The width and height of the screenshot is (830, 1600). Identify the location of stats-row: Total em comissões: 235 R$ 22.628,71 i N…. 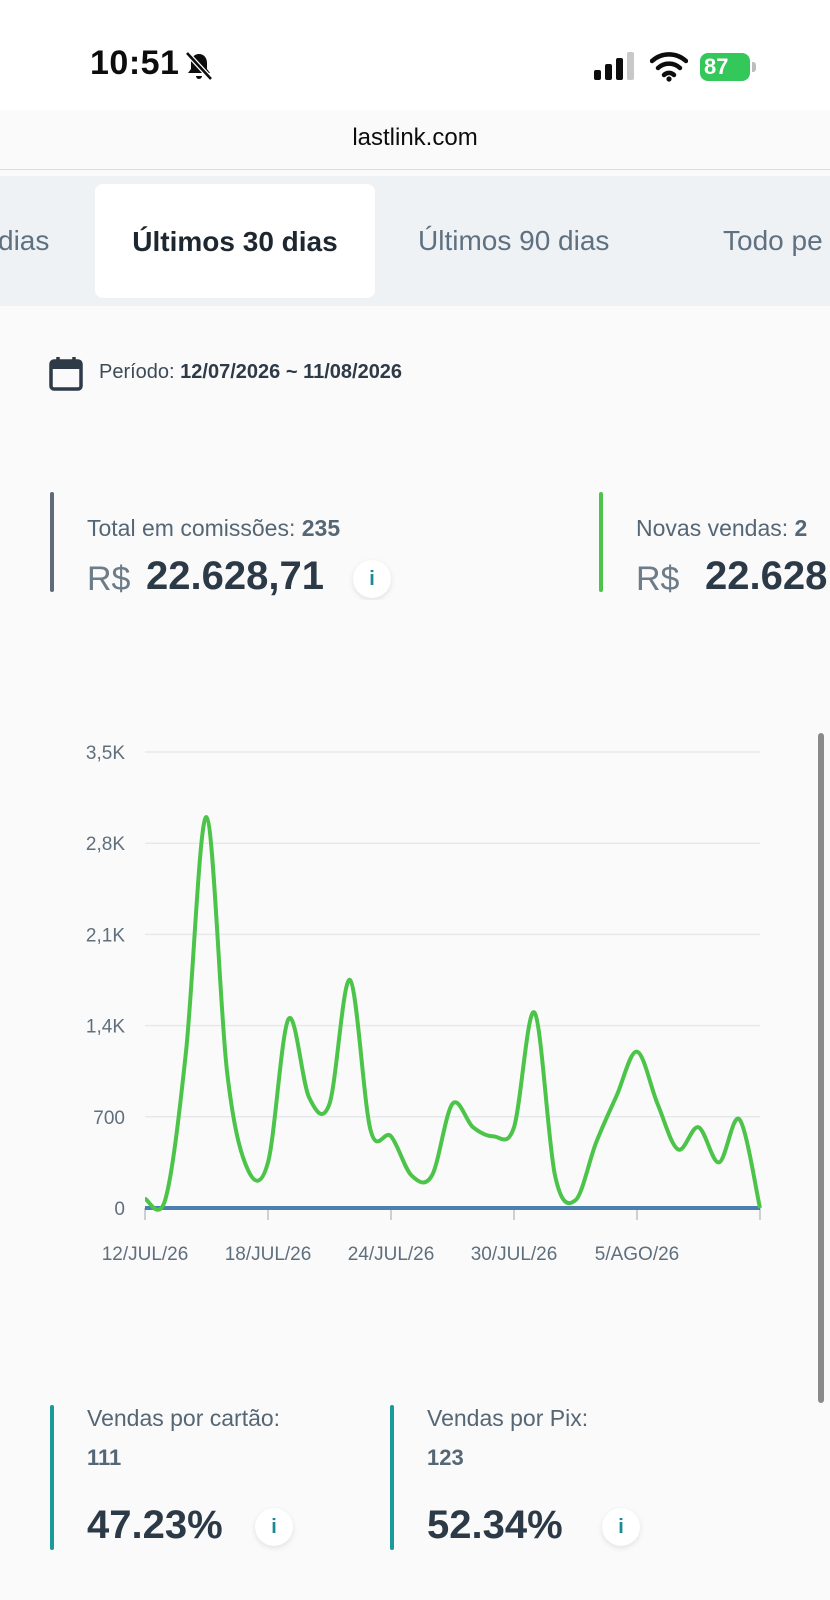
(415, 535).